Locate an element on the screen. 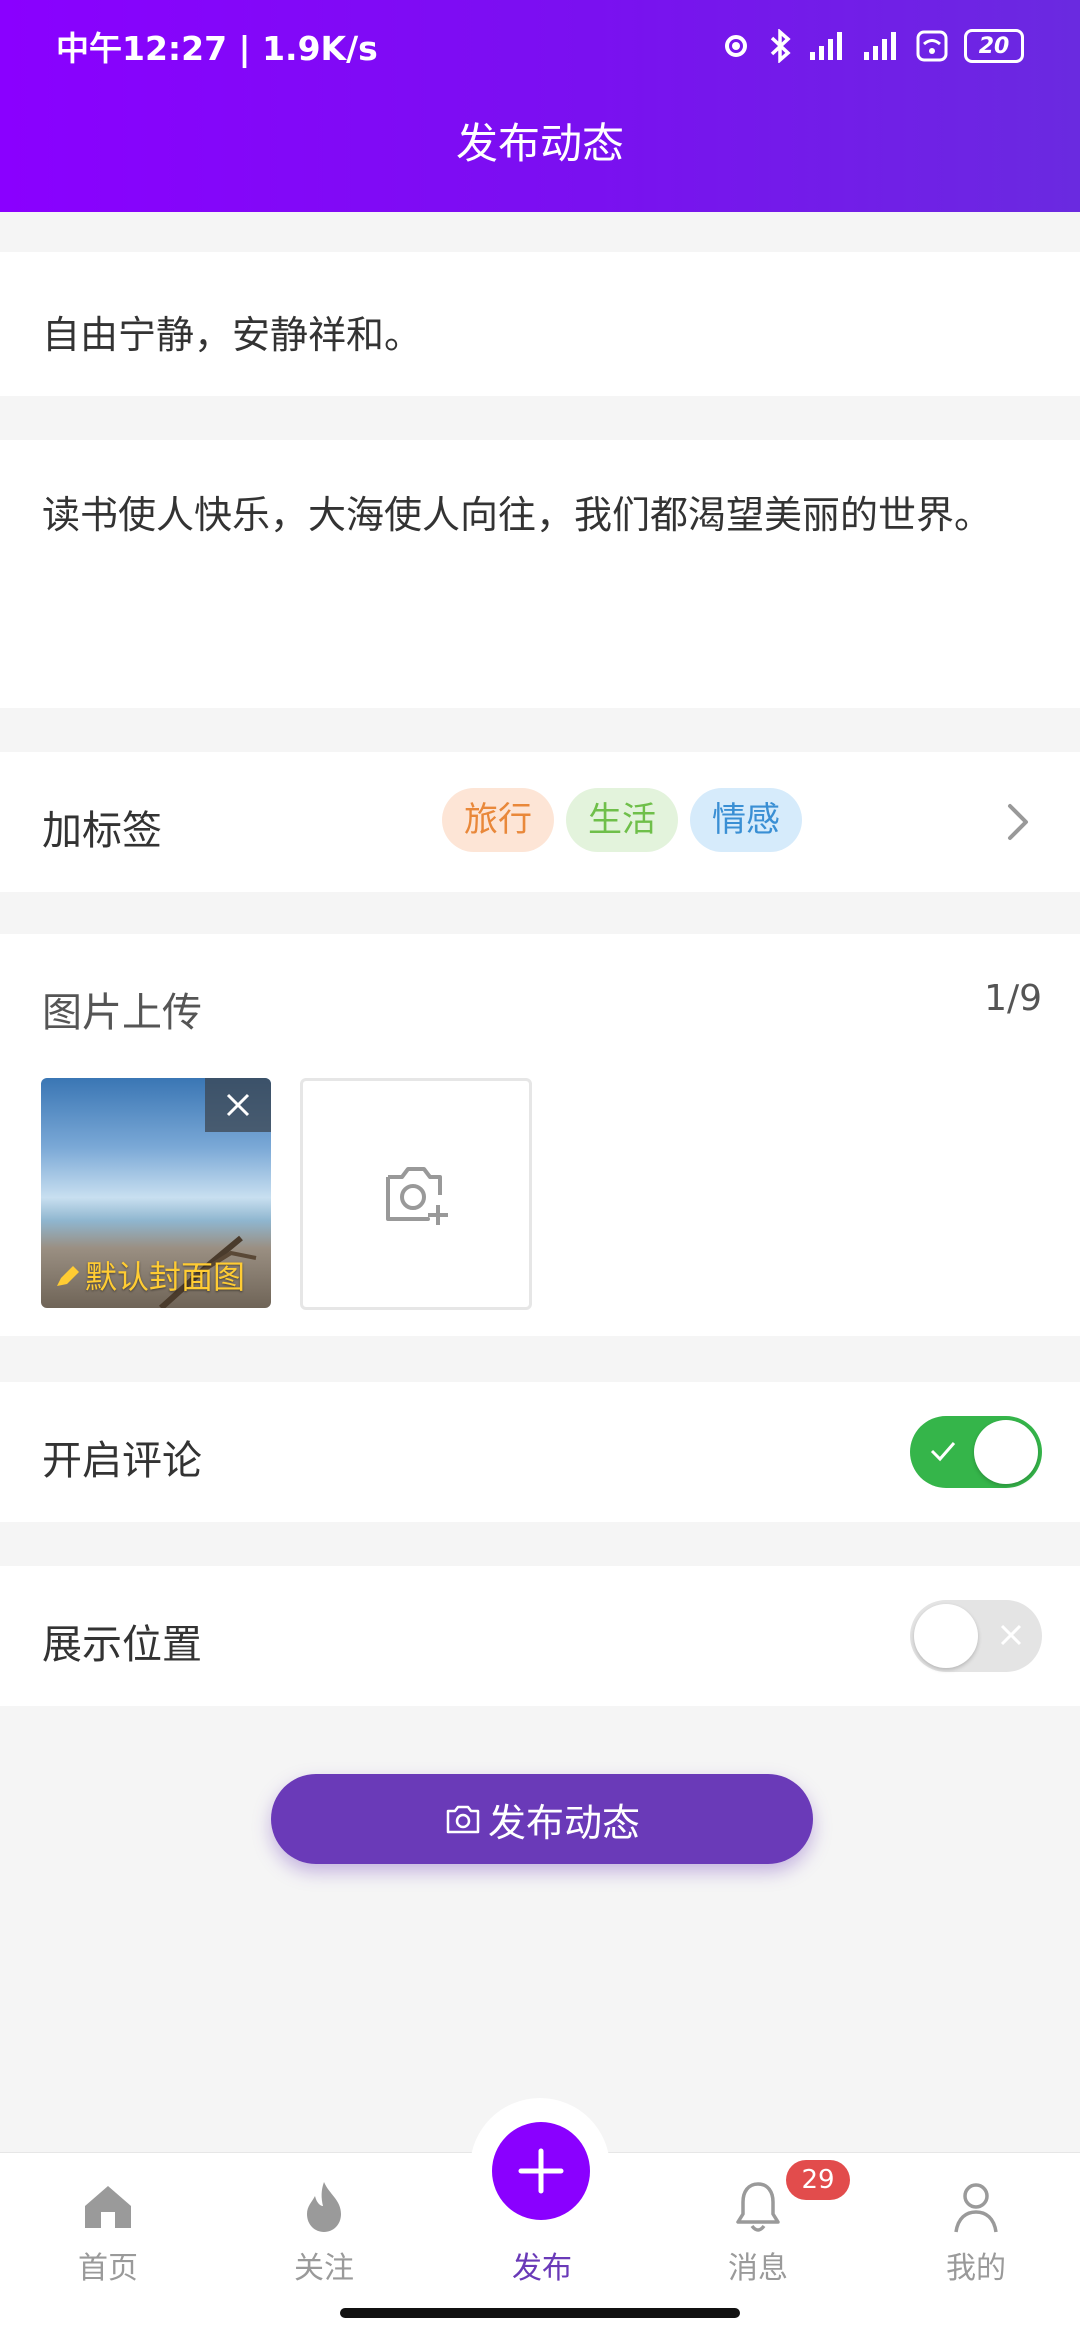  show-location-toggle is located at coordinates (976, 1636).